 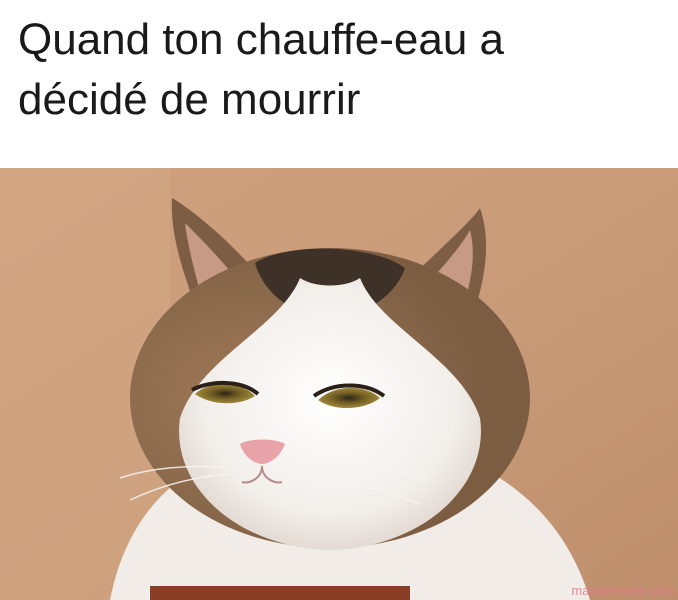 What do you see at coordinates (280, 593) in the screenshot?
I see `wooden-ledge` at bounding box center [280, 593].